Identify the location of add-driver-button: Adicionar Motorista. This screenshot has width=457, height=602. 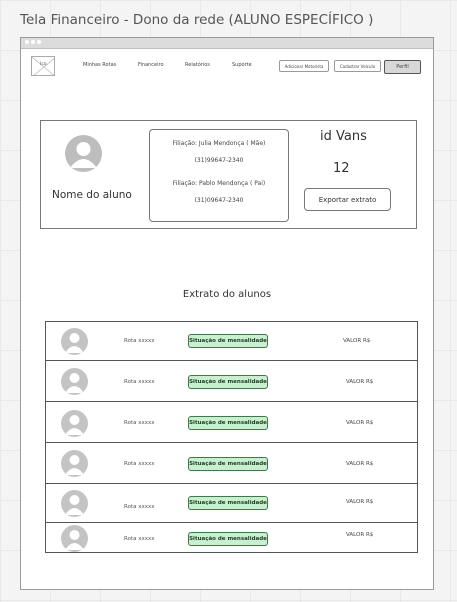
(304, 66).